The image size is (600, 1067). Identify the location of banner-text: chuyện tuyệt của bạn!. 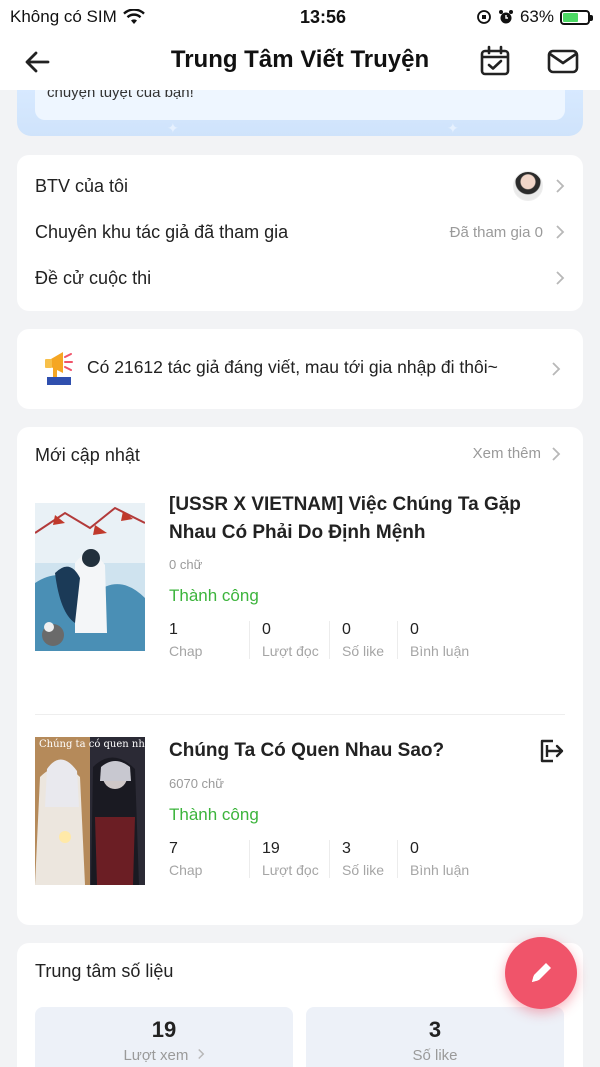
(120, 95).